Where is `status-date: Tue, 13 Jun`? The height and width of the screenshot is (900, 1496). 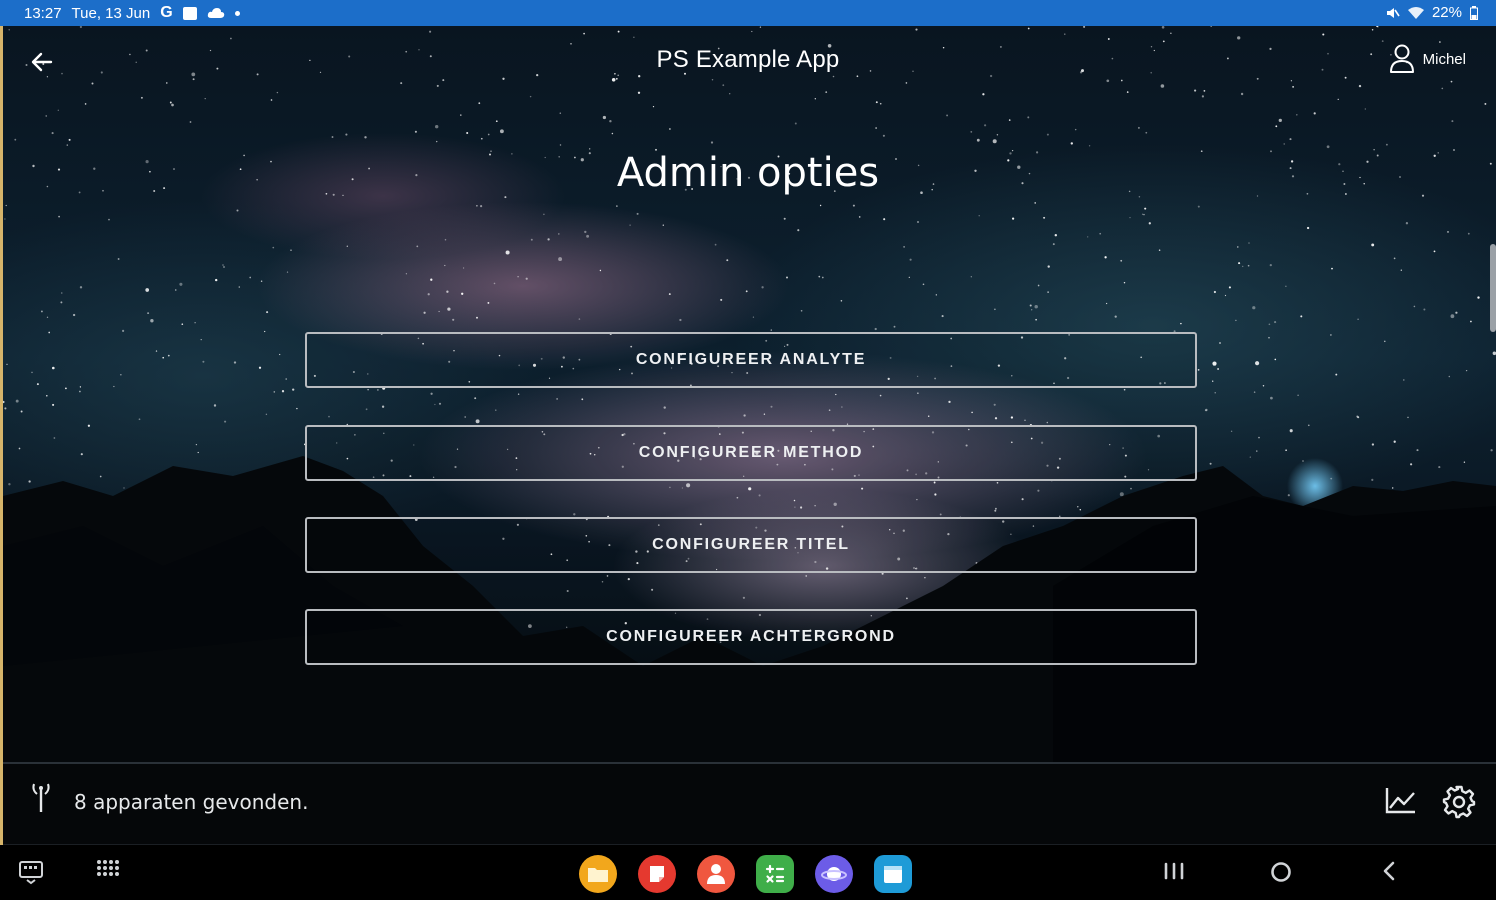
status-date: Tue, 13 Jun is located at coordinates (111, 13).